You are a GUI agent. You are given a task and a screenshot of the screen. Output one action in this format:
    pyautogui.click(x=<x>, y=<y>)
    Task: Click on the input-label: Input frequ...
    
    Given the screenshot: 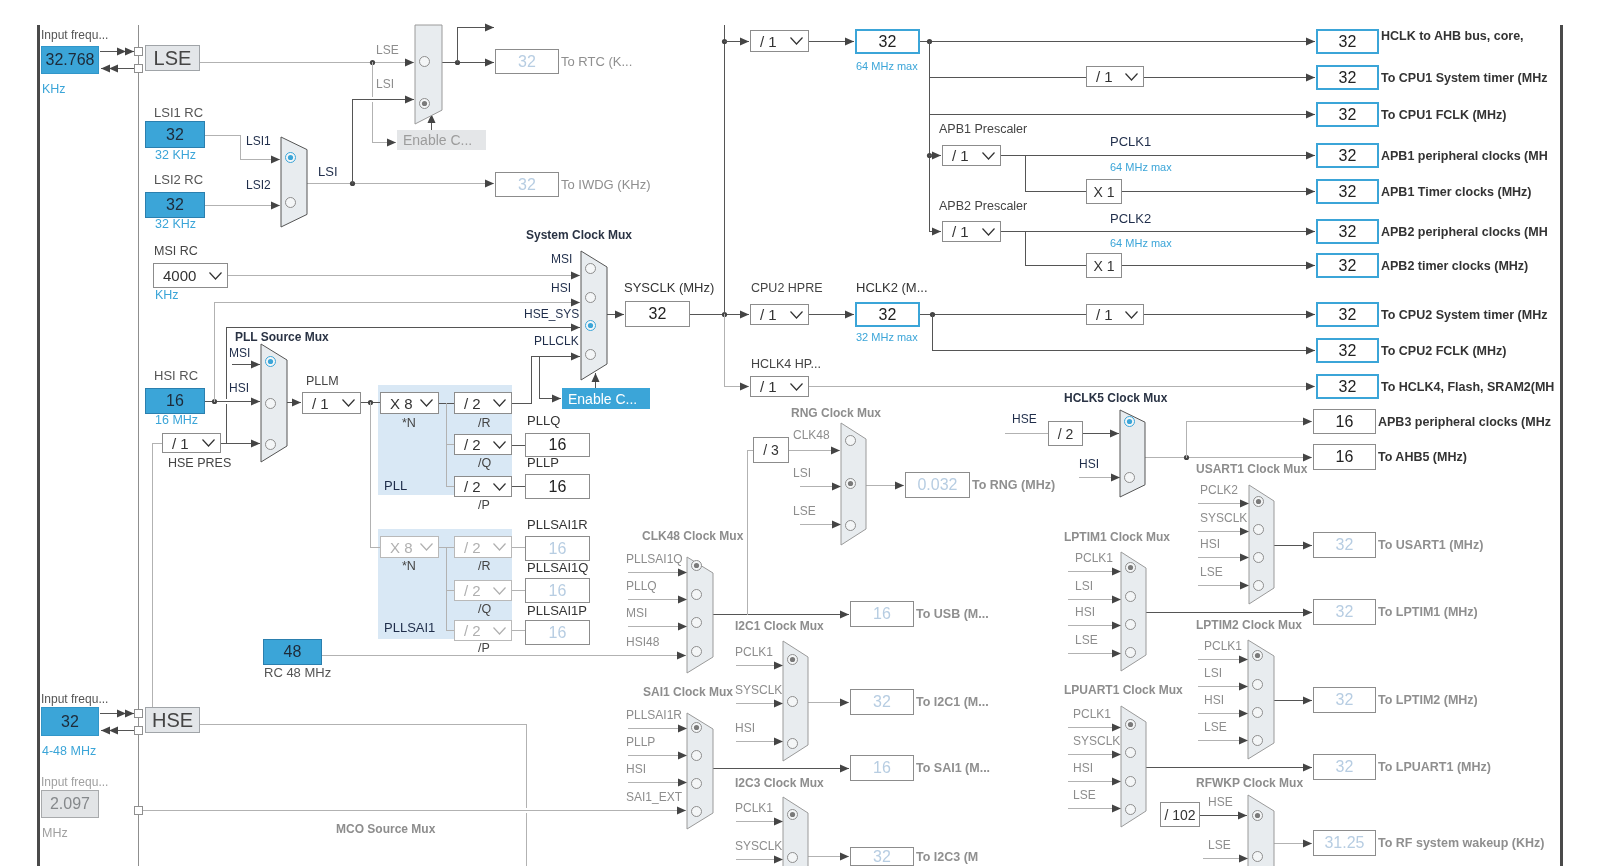 What is the action you would take?
    pyautogui.click(x=75, y=699)
    